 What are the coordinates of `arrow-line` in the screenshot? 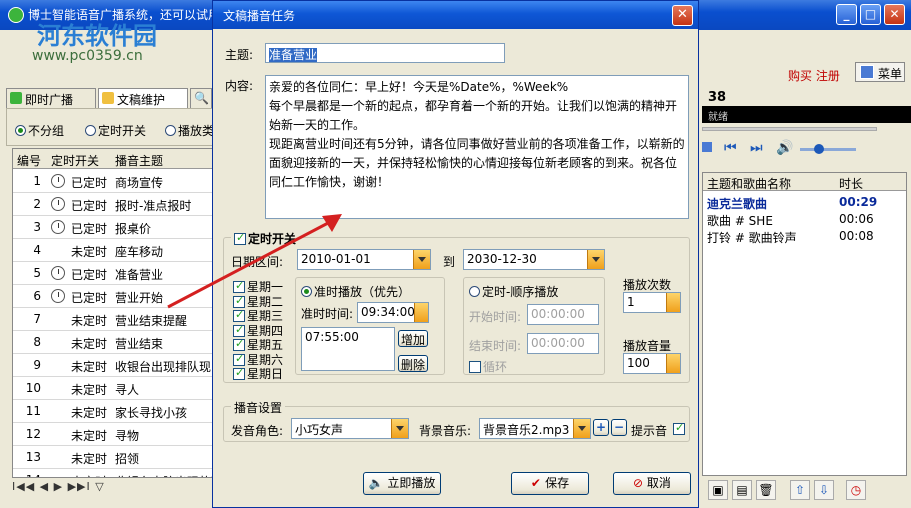 It's located at (249, 264).